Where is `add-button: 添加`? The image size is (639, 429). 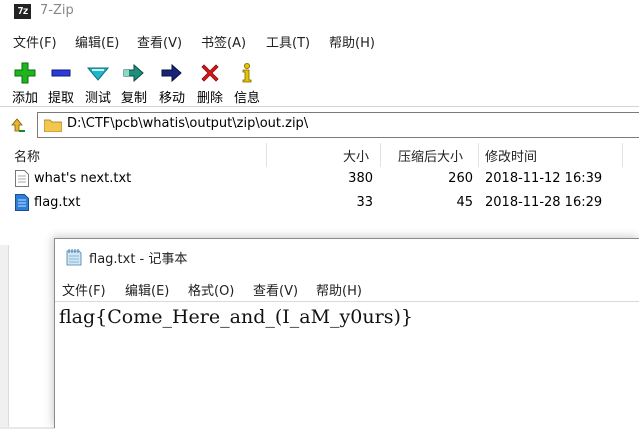
add-button: 添加 is located at coordinates (25, 82).